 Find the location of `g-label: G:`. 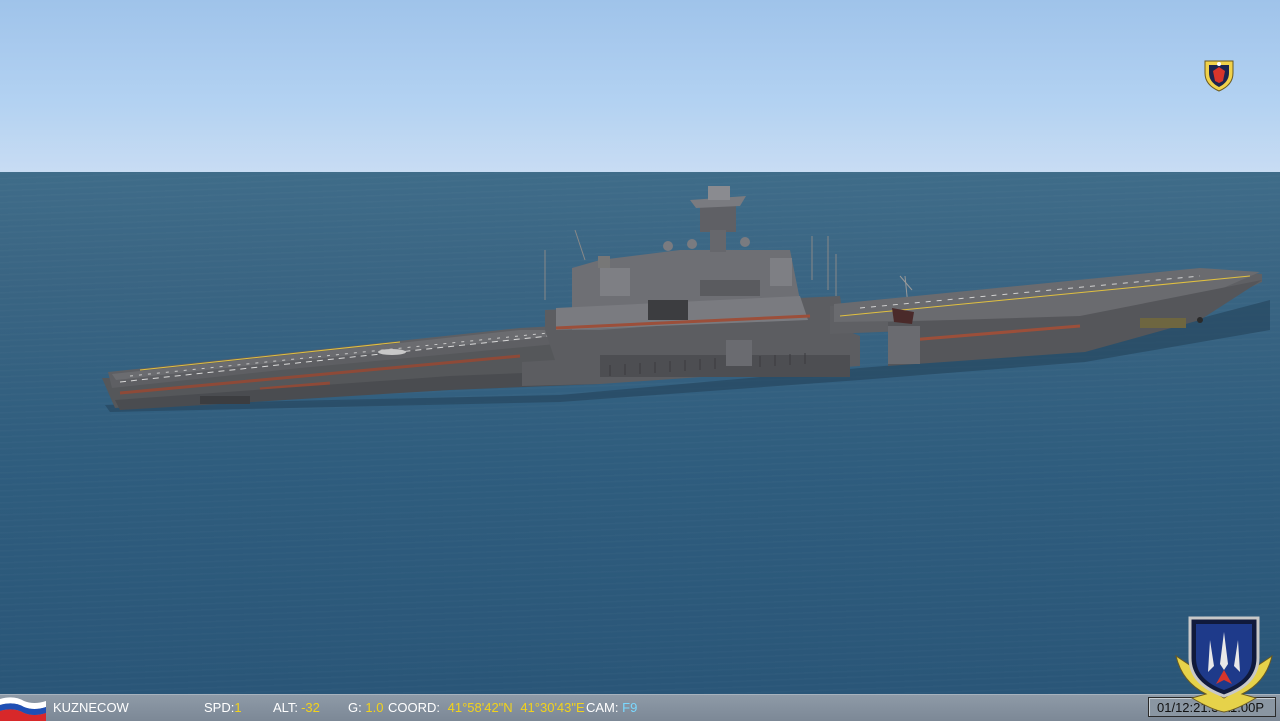

g-label: G: is located at coordinates (355, 707).